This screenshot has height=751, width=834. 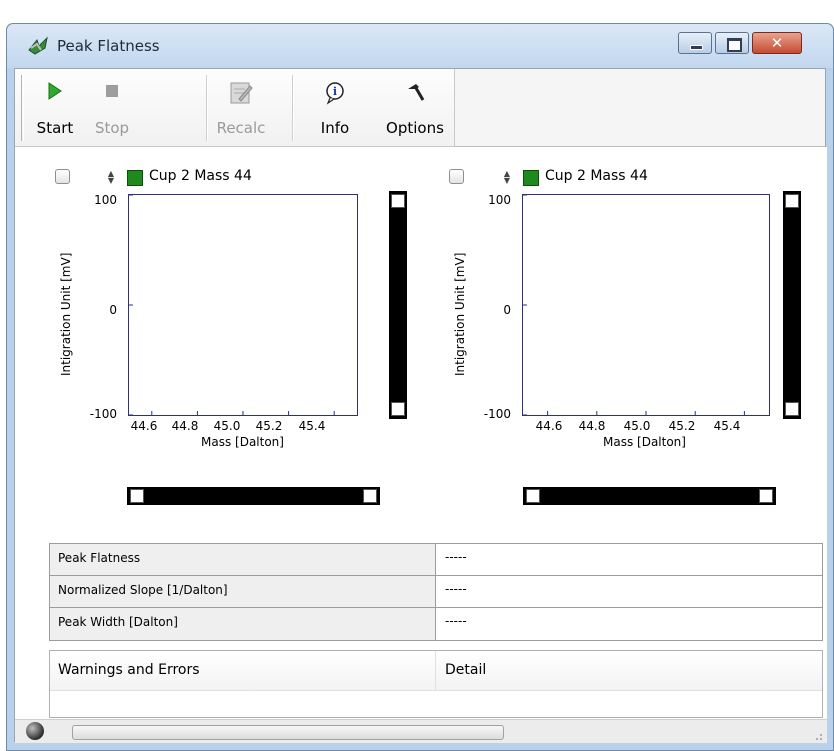 I want to click on chart-2-plot-area, so click(x=646, y=305).